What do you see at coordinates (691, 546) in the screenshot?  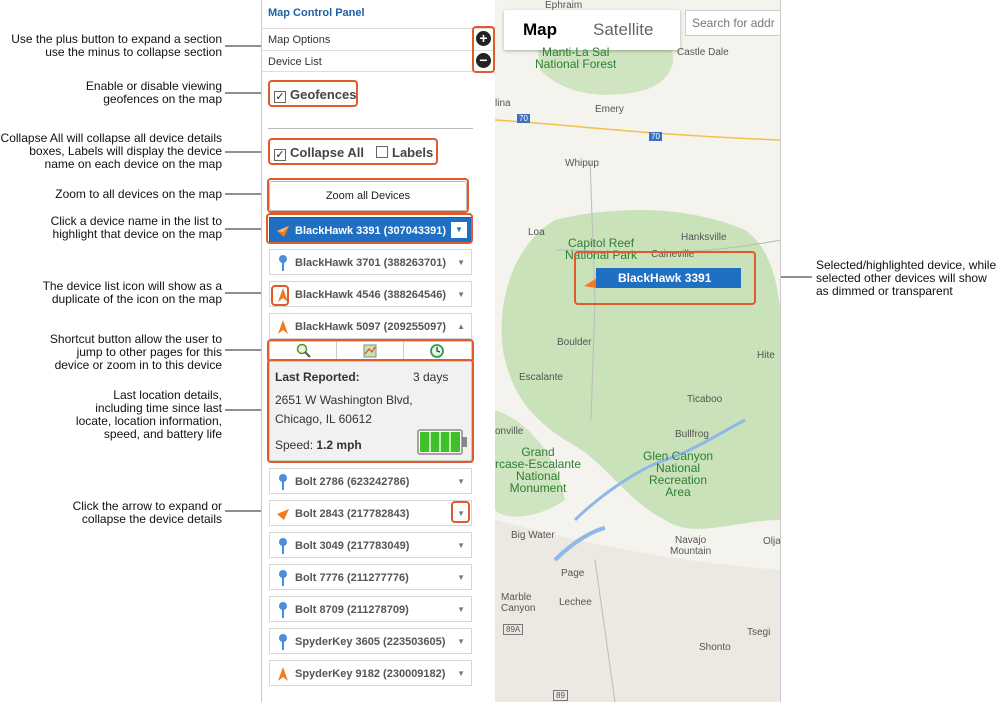 I see `place-label: Navajo Mountain` at bounding box center [691, 546].